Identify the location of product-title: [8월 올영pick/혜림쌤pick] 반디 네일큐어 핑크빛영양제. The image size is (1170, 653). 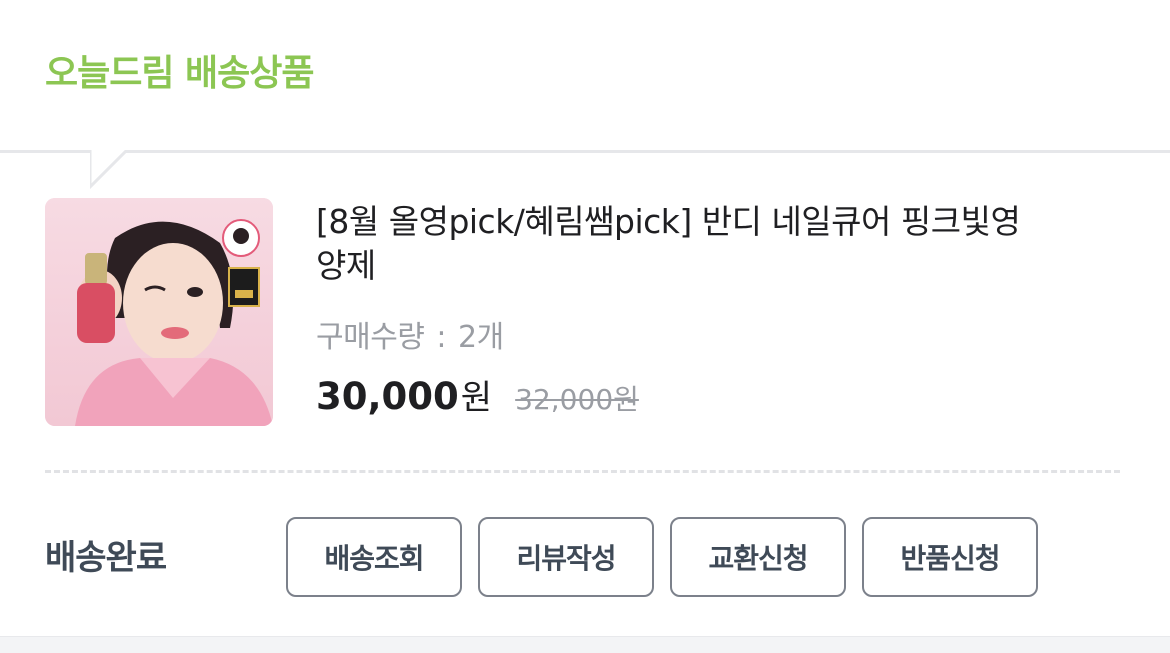
(676, 244).